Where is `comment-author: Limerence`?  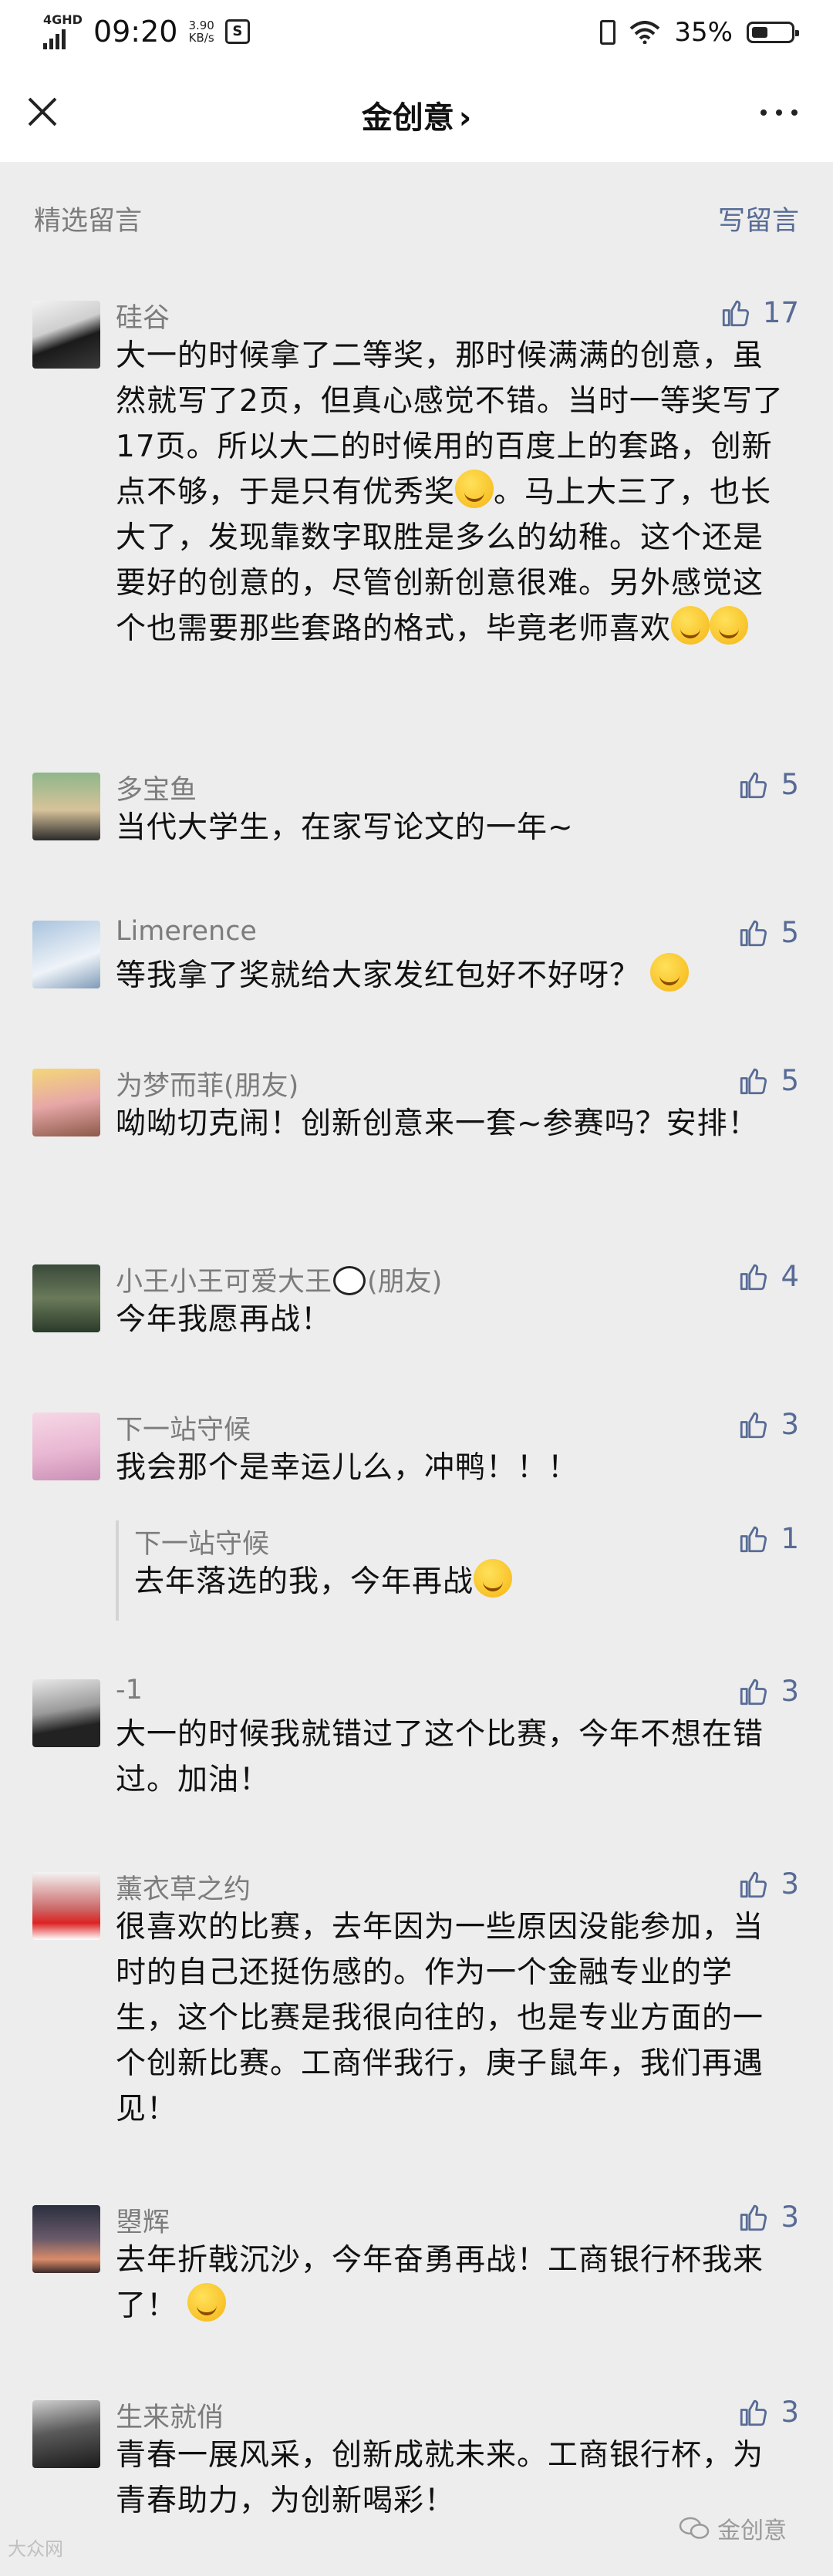
comment-author: Limerence is located at coordinates (186, 931).